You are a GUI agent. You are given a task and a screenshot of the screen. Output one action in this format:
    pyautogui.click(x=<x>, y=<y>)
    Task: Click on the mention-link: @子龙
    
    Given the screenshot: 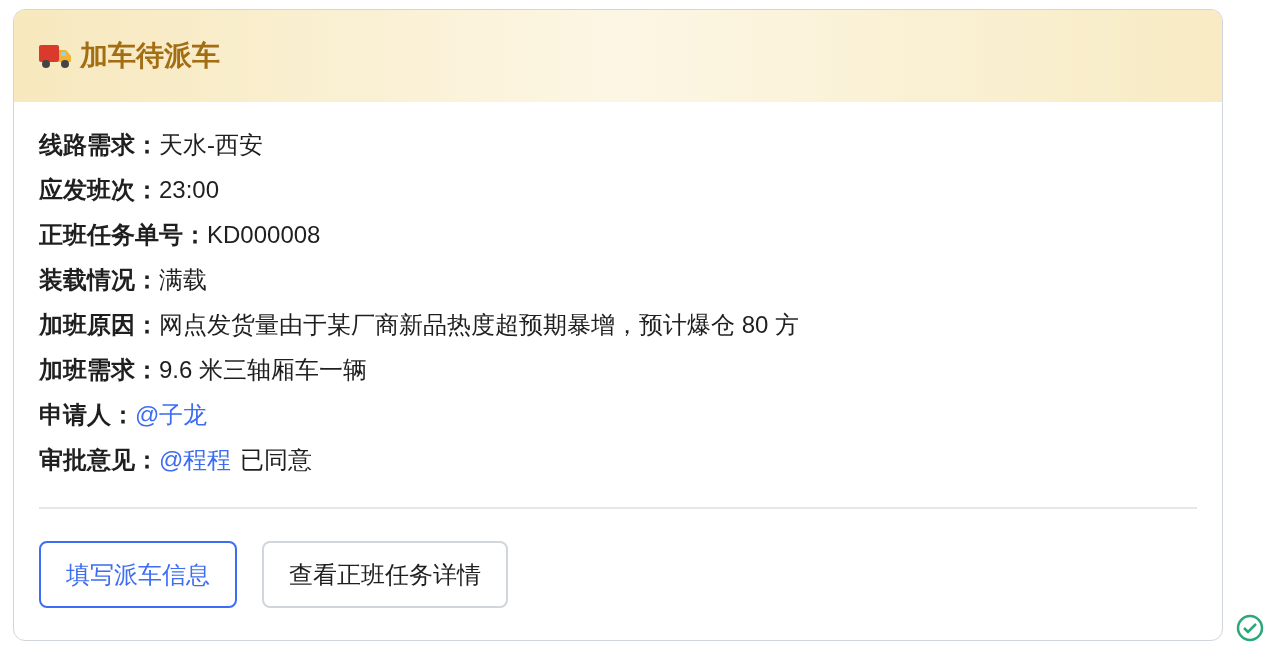 What is the action you would take?
    pyautogui.click(x=171, y=414)
    